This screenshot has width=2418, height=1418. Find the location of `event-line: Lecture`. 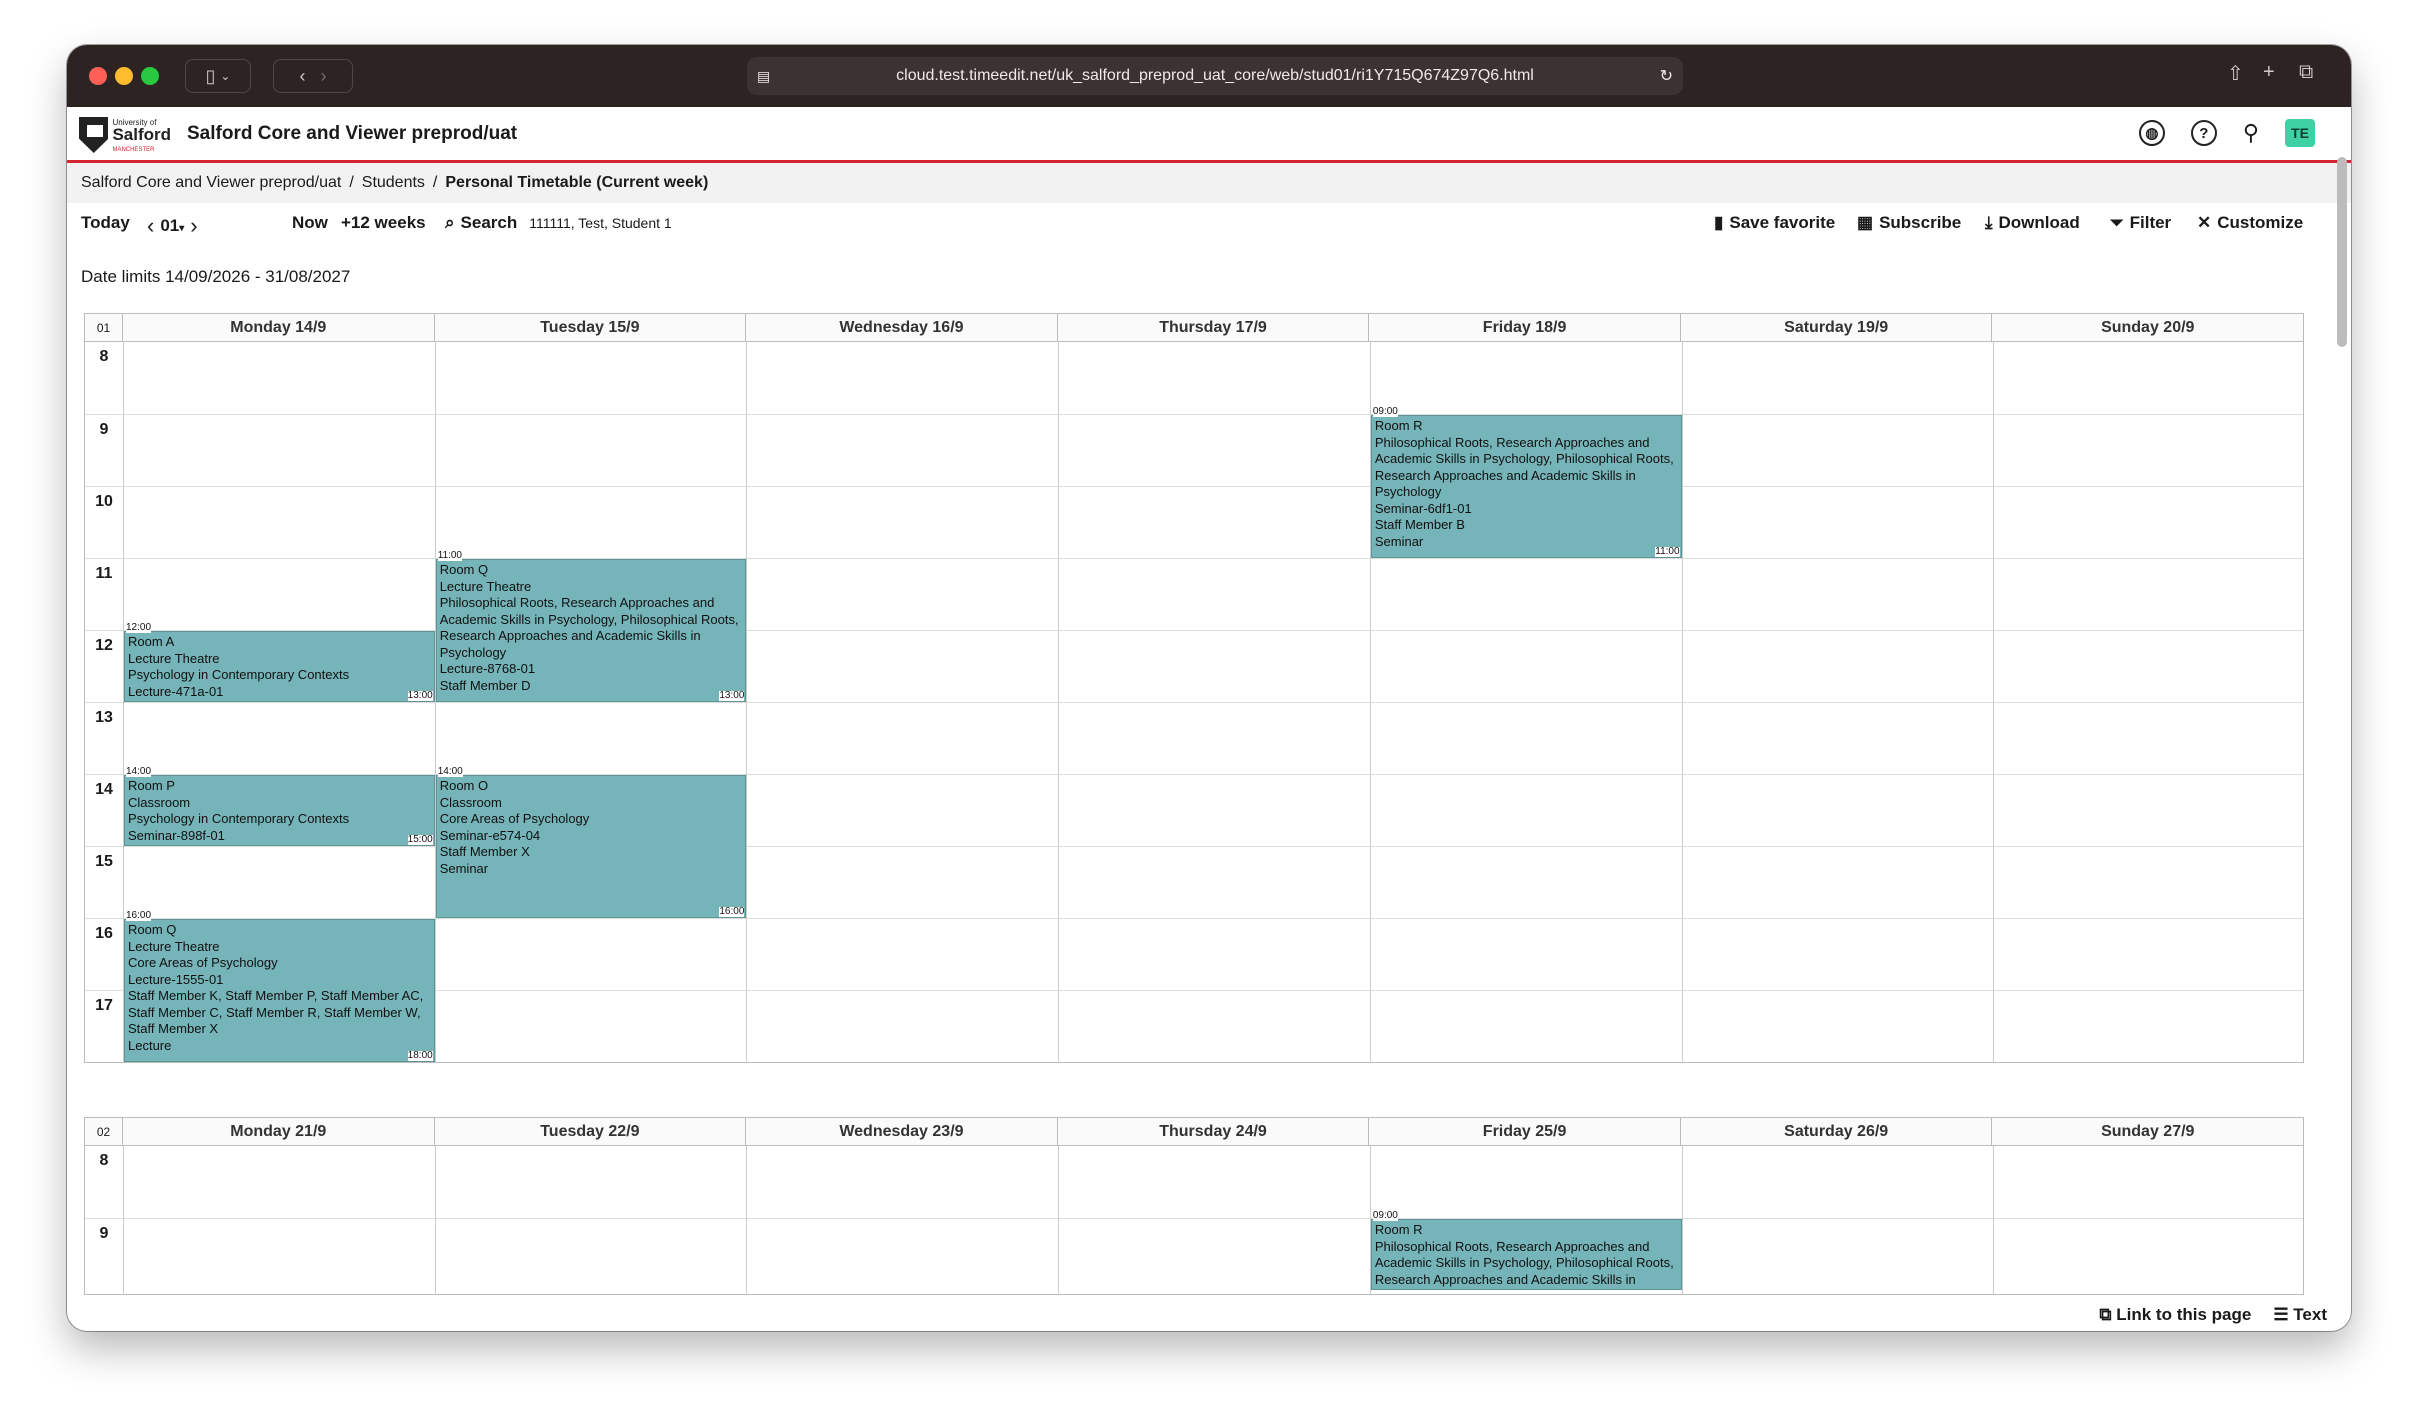

event-line: Lecture is located at coordinates (150, 1045).